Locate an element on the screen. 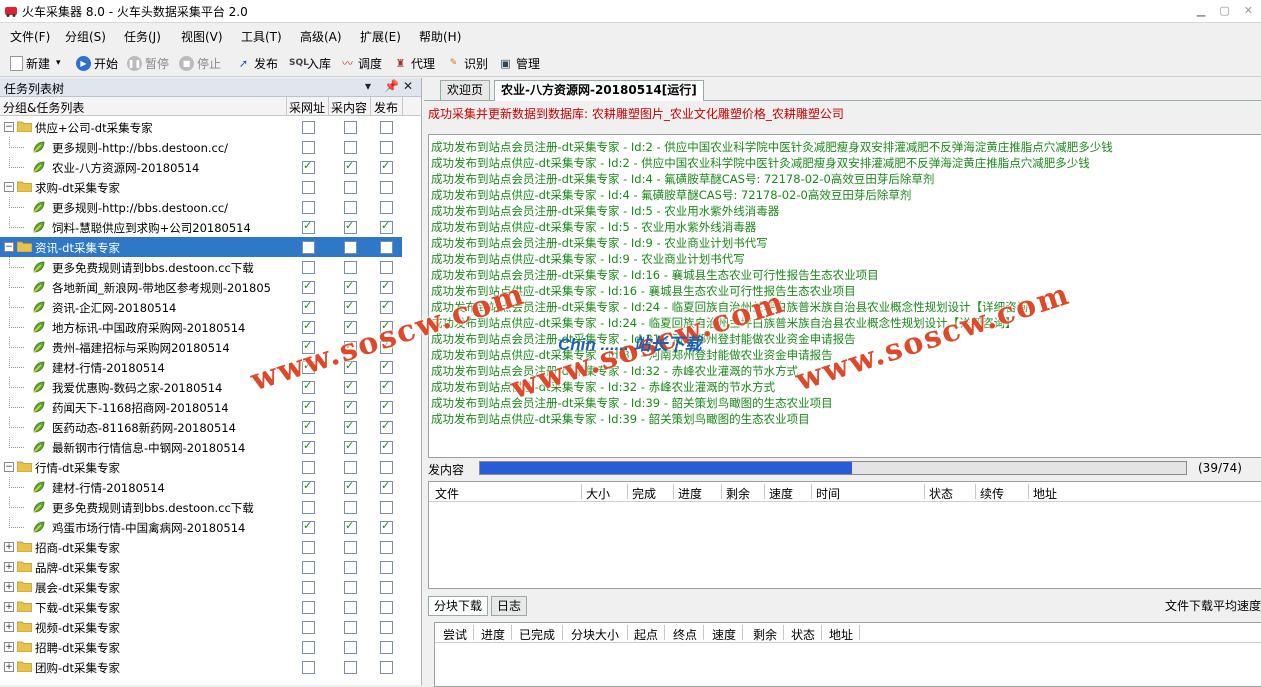 This screenshot has height=687, width=1261. menu-help: 帮助(H) is located at coordinates (440, 36).